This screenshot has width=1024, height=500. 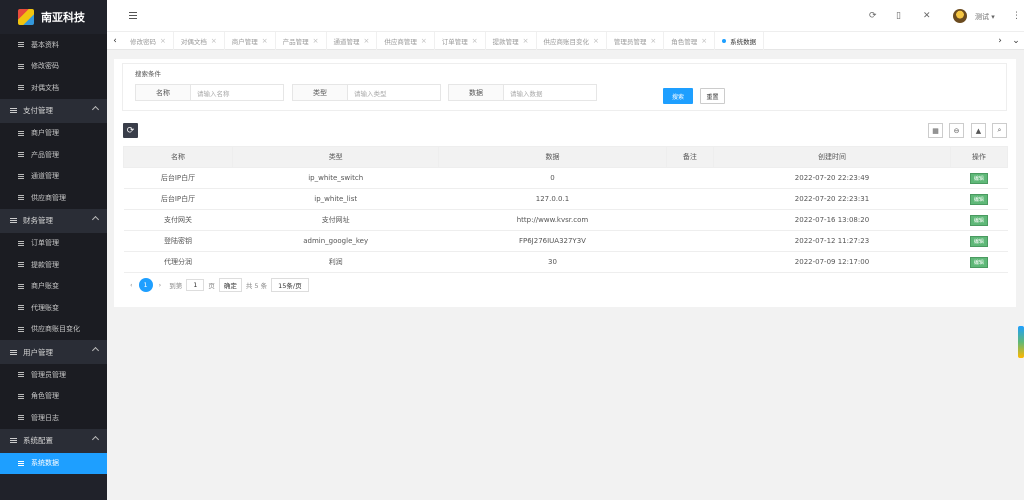 I want to click on more-icon: ⋮, so click(x=1016, y=16).